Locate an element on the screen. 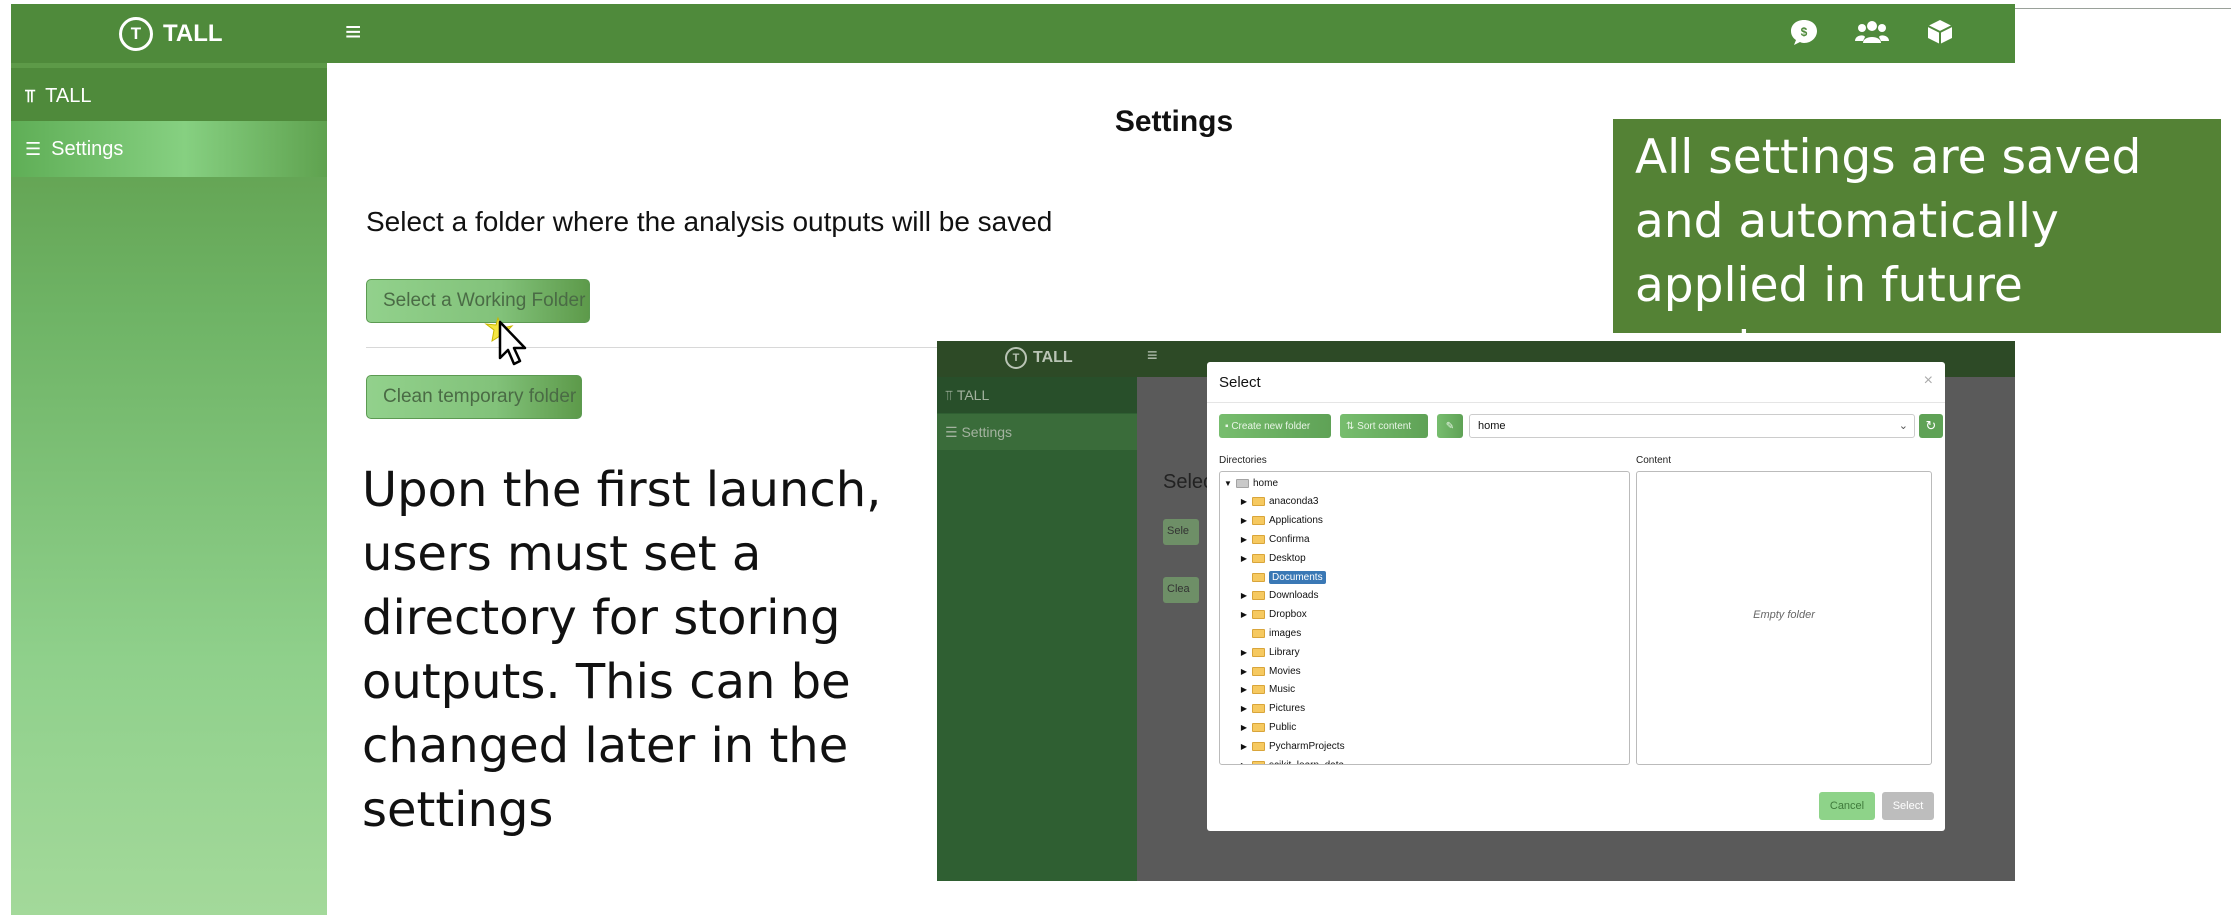 Image resolution: width=2231 pixels, height=915 pixels. sidebar-item-tall: ⫪ TALL is located at coordinates (169, 96).